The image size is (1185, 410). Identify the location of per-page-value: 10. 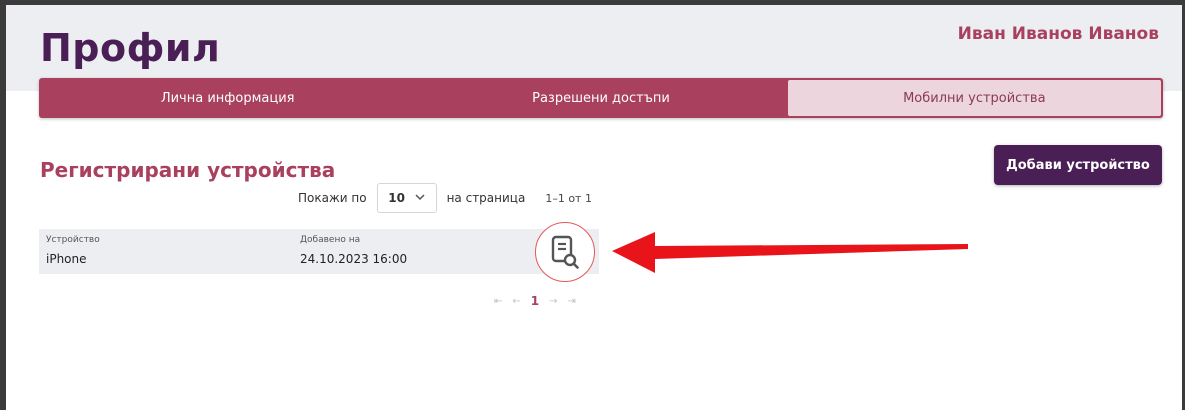
(396, 198).